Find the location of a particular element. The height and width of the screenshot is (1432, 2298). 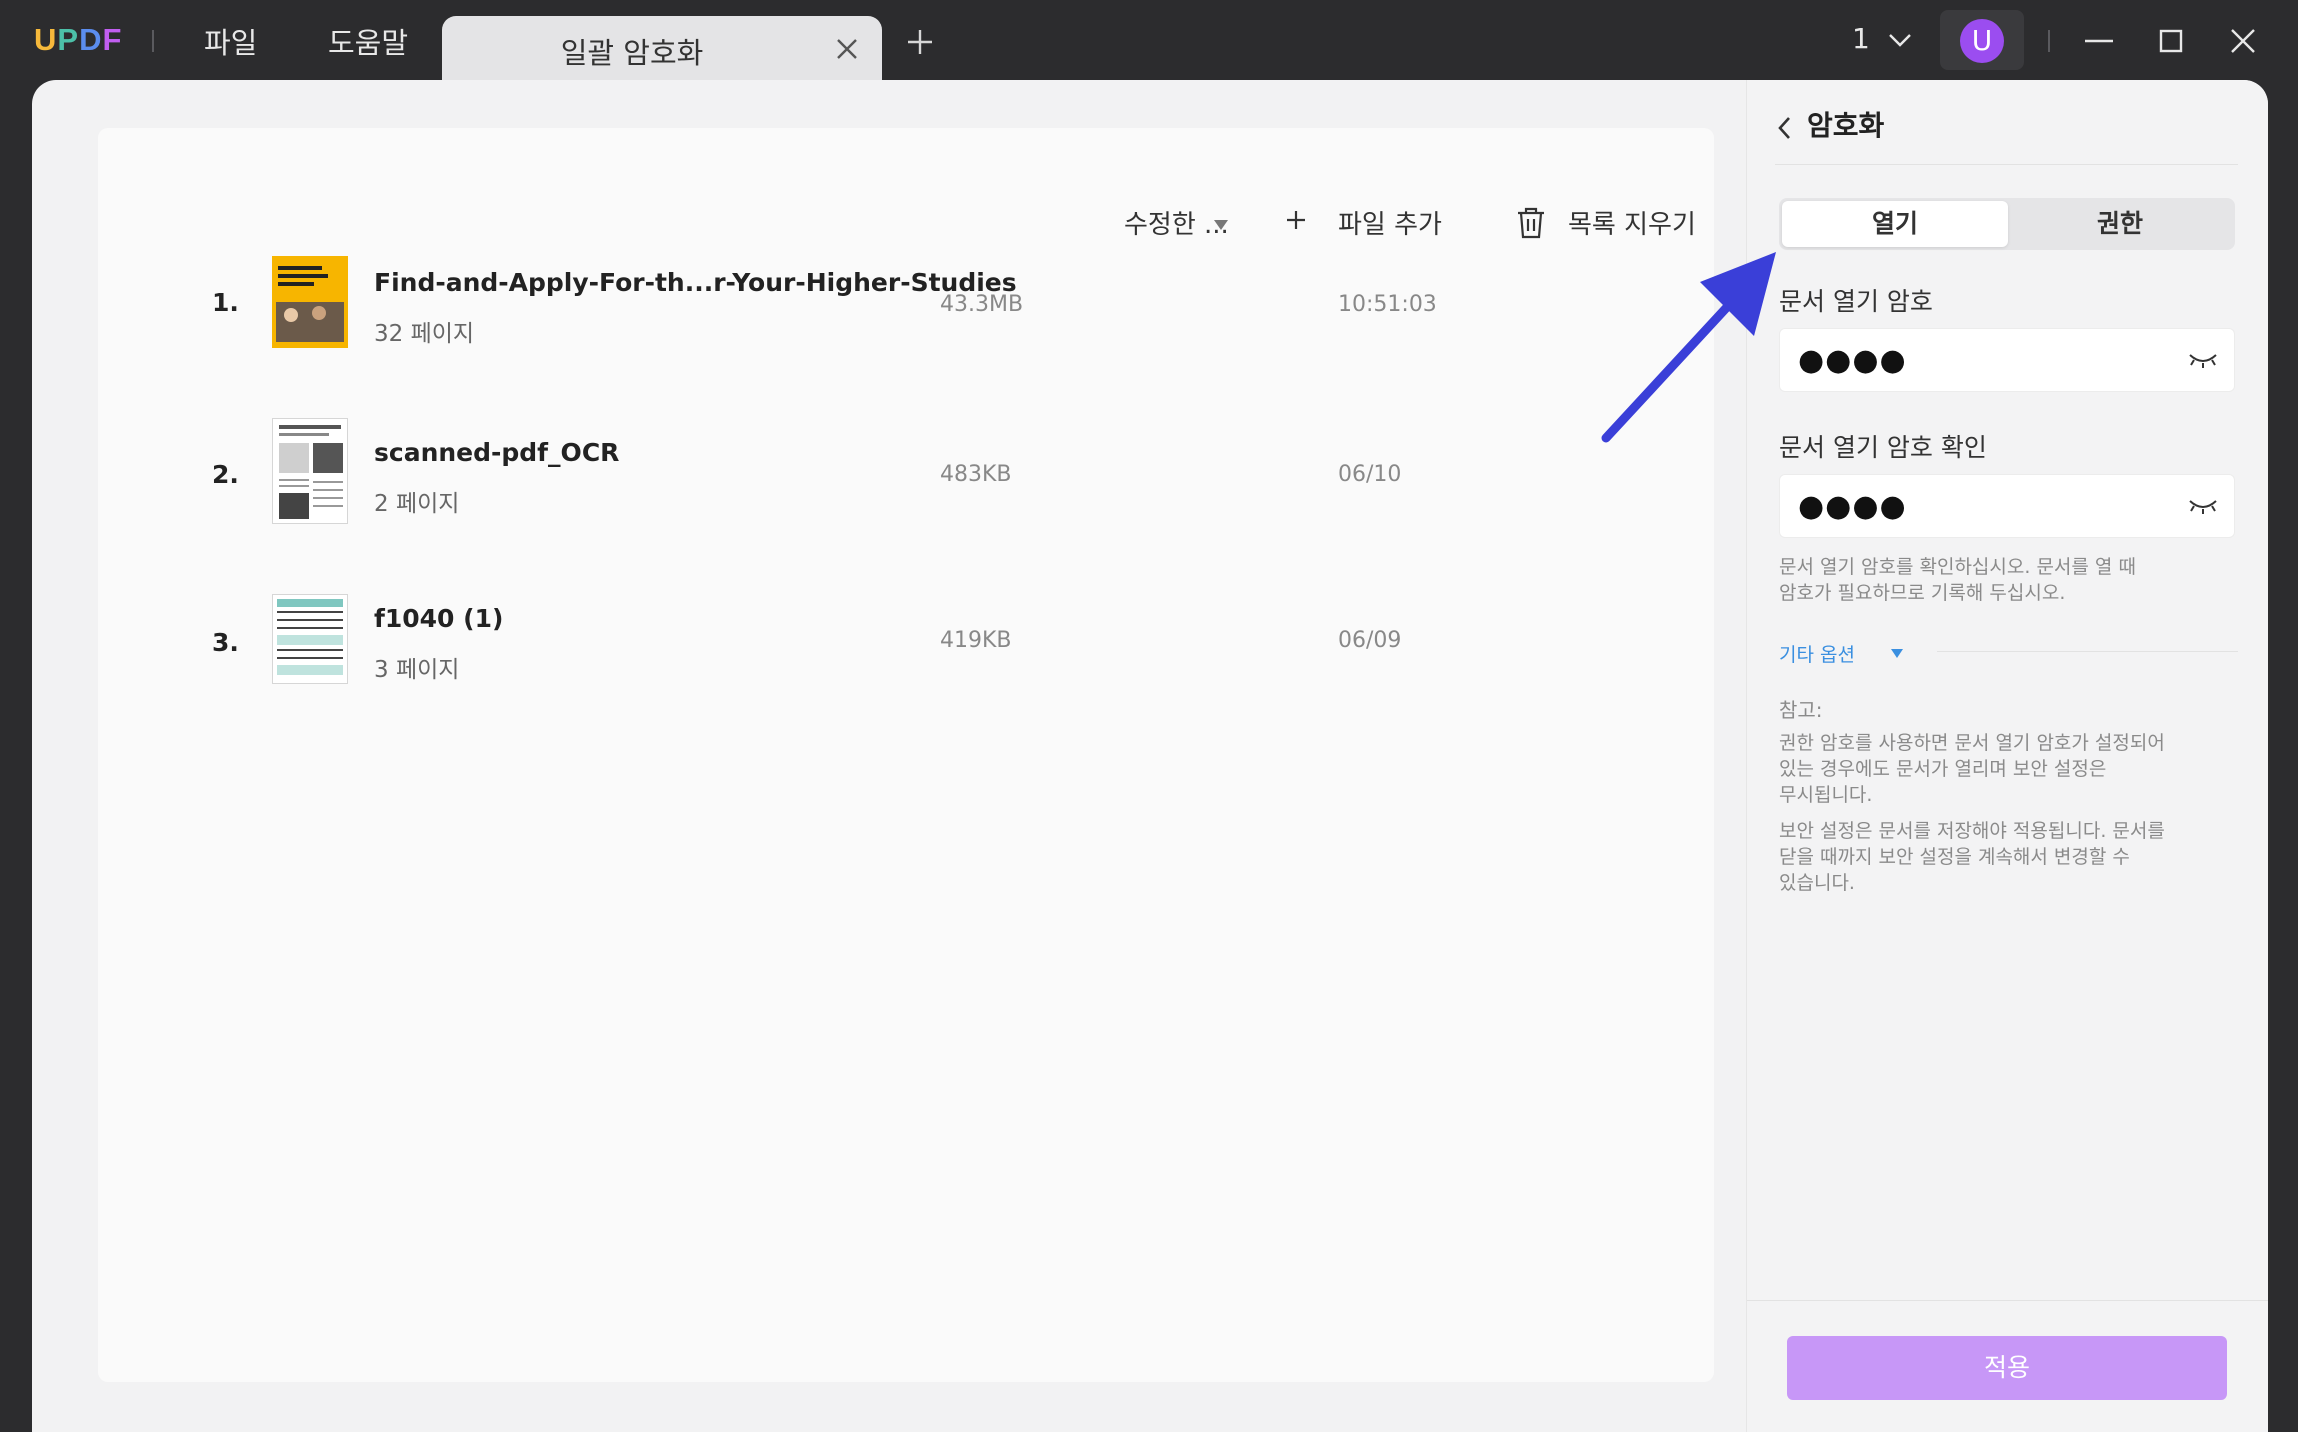

apply-button: 적용 is located at coordinates (2007, 1368).